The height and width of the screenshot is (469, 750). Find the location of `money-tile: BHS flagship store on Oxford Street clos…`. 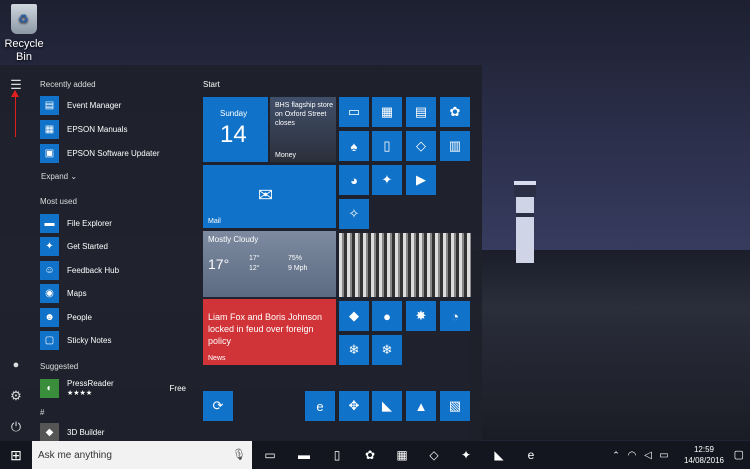

money-tile: BHS flagship store on Oxford Street clos… is located at coordinates (303, 129).